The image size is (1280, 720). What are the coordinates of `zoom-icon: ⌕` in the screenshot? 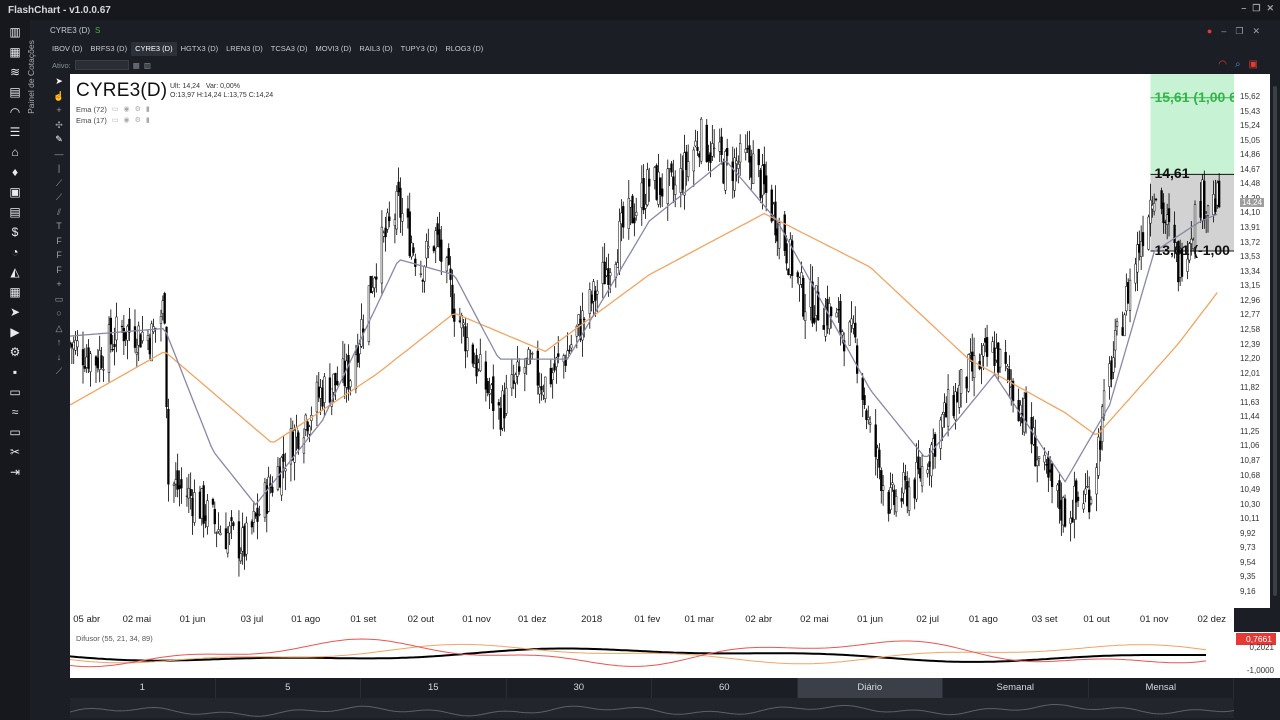 It's located at (1238, 64).